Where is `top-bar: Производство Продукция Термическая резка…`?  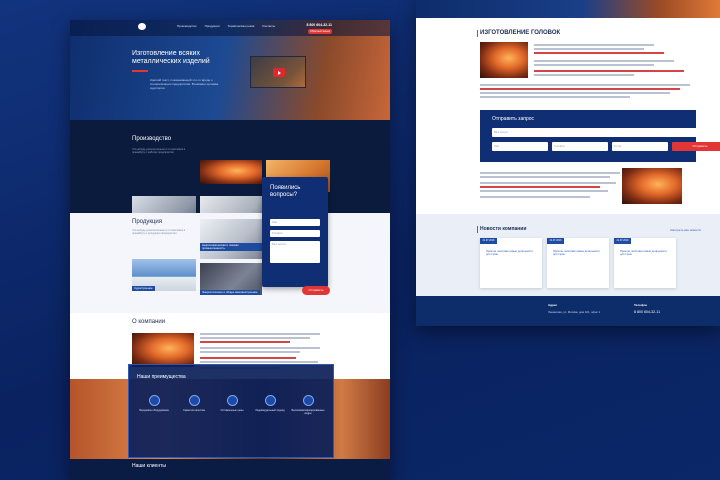 top-bar: Производство Продукция Термическая резка… is located at coordinates (230, 28).